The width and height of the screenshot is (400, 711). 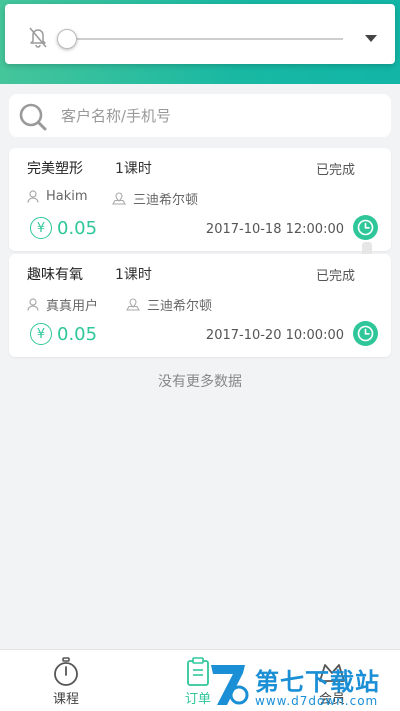 I want to click on watermark-logo, so click(x=230, y=685).